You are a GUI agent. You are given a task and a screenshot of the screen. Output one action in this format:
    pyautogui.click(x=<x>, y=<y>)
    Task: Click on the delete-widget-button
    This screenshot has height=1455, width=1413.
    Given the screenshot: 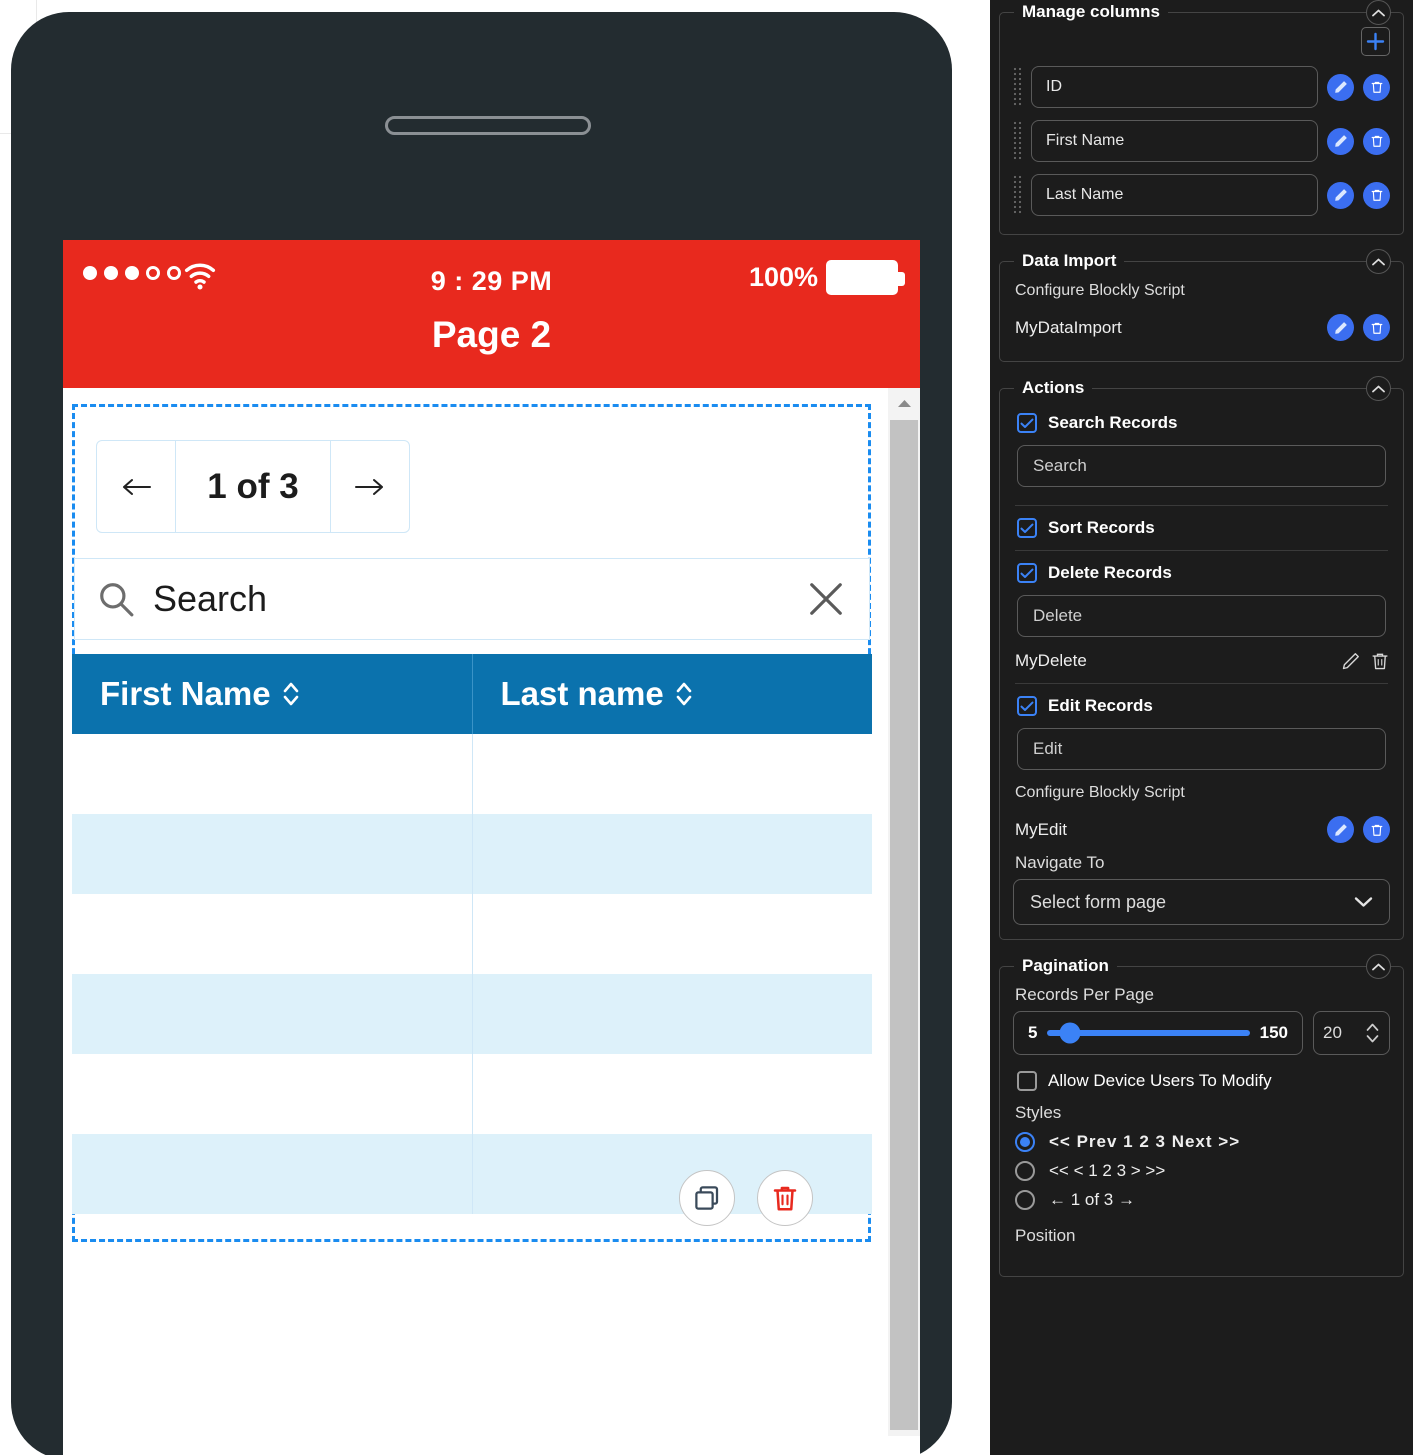 What is the action you would take?
    pyautogui.click(x=785, y=1198)
    